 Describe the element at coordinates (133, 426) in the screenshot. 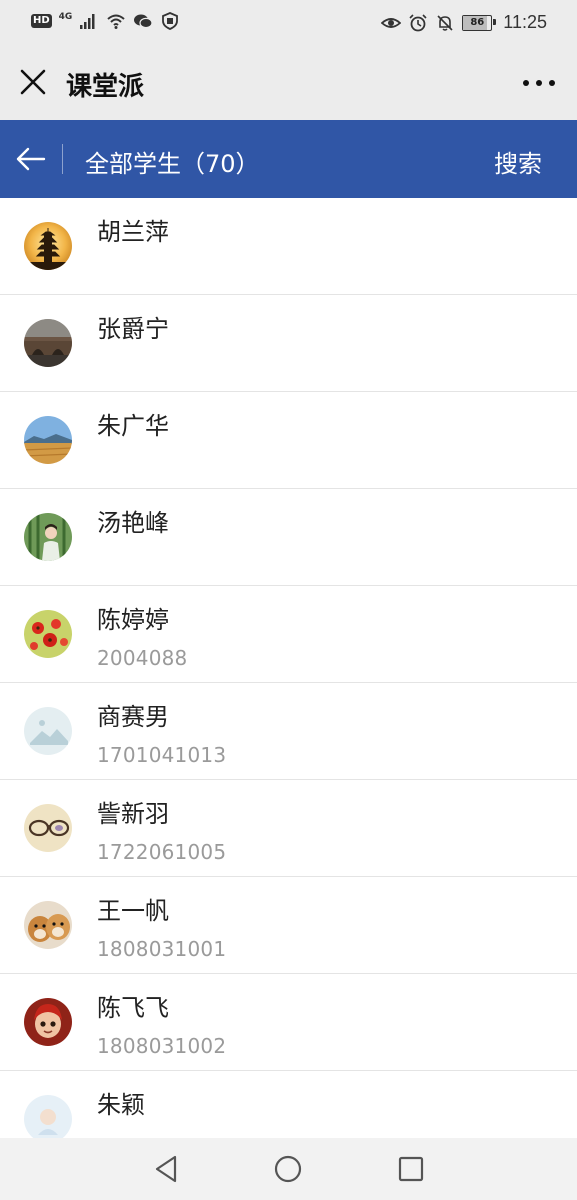

I see `student-name: 朱广华` at that location.